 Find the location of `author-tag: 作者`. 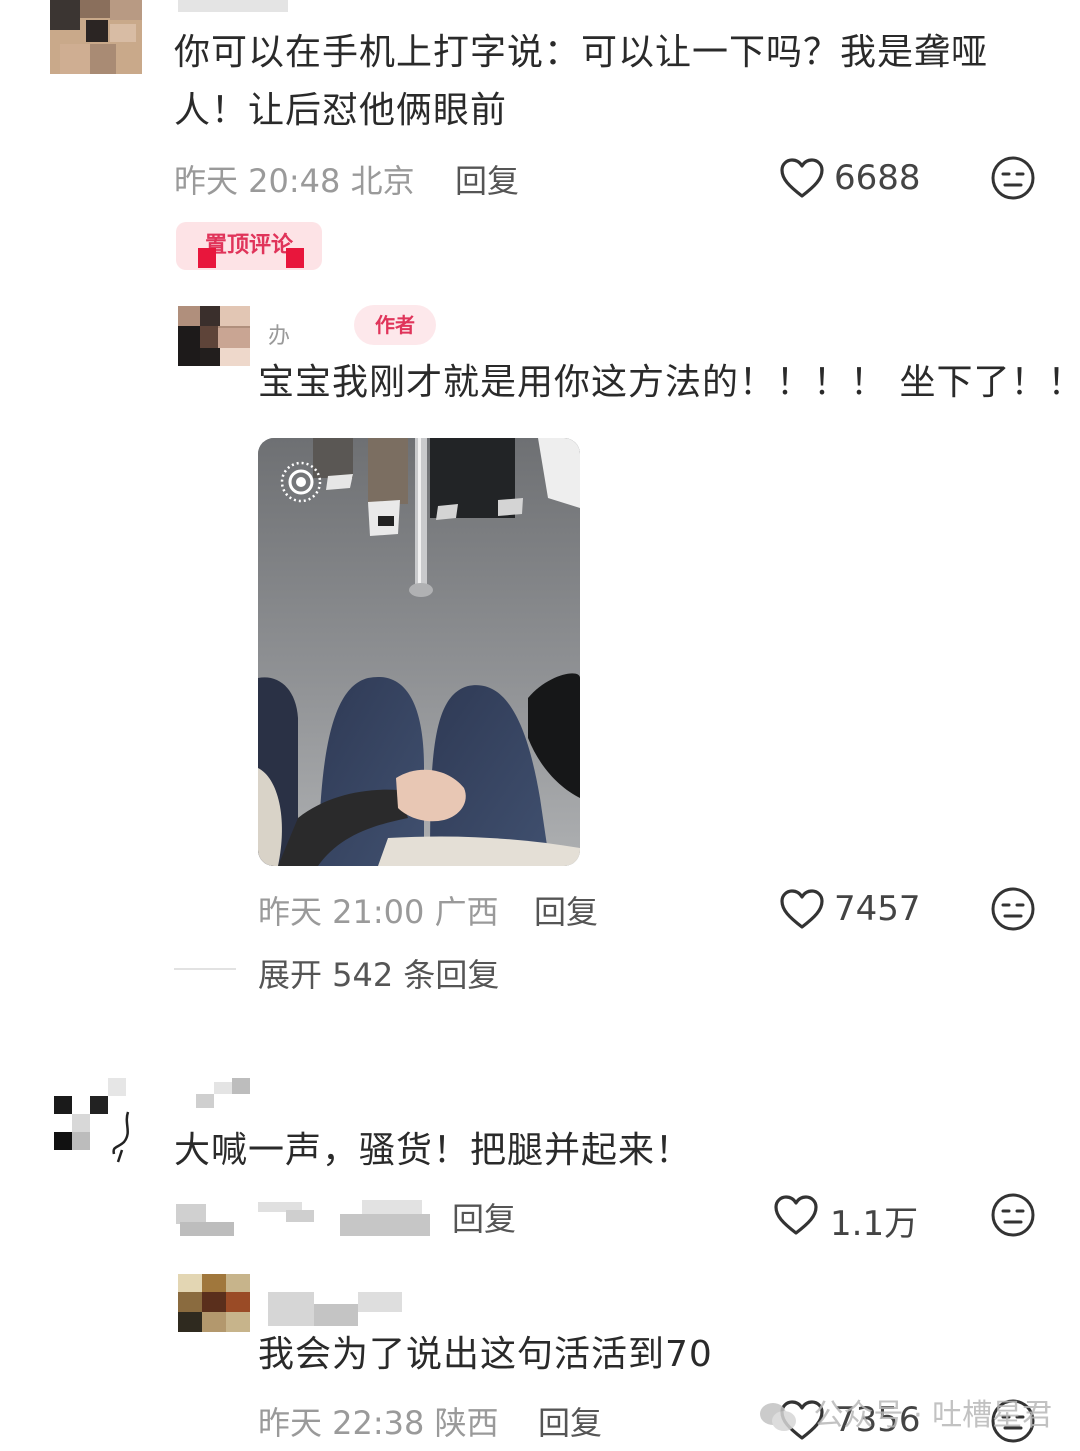

author-tag: 作者 is located at coordinates (395, 325).